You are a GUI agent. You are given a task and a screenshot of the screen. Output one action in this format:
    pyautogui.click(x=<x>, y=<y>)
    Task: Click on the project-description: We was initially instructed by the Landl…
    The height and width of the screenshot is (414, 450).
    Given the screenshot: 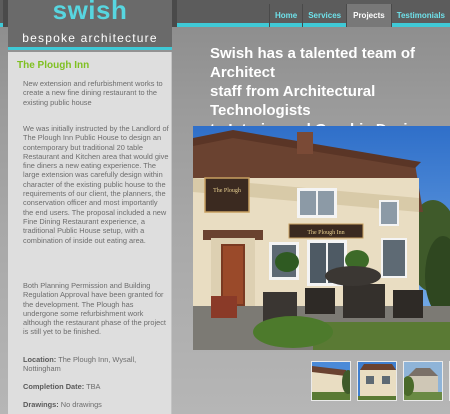 What is the action you would take?
    pyautogui.click(x=96, y=184)
    